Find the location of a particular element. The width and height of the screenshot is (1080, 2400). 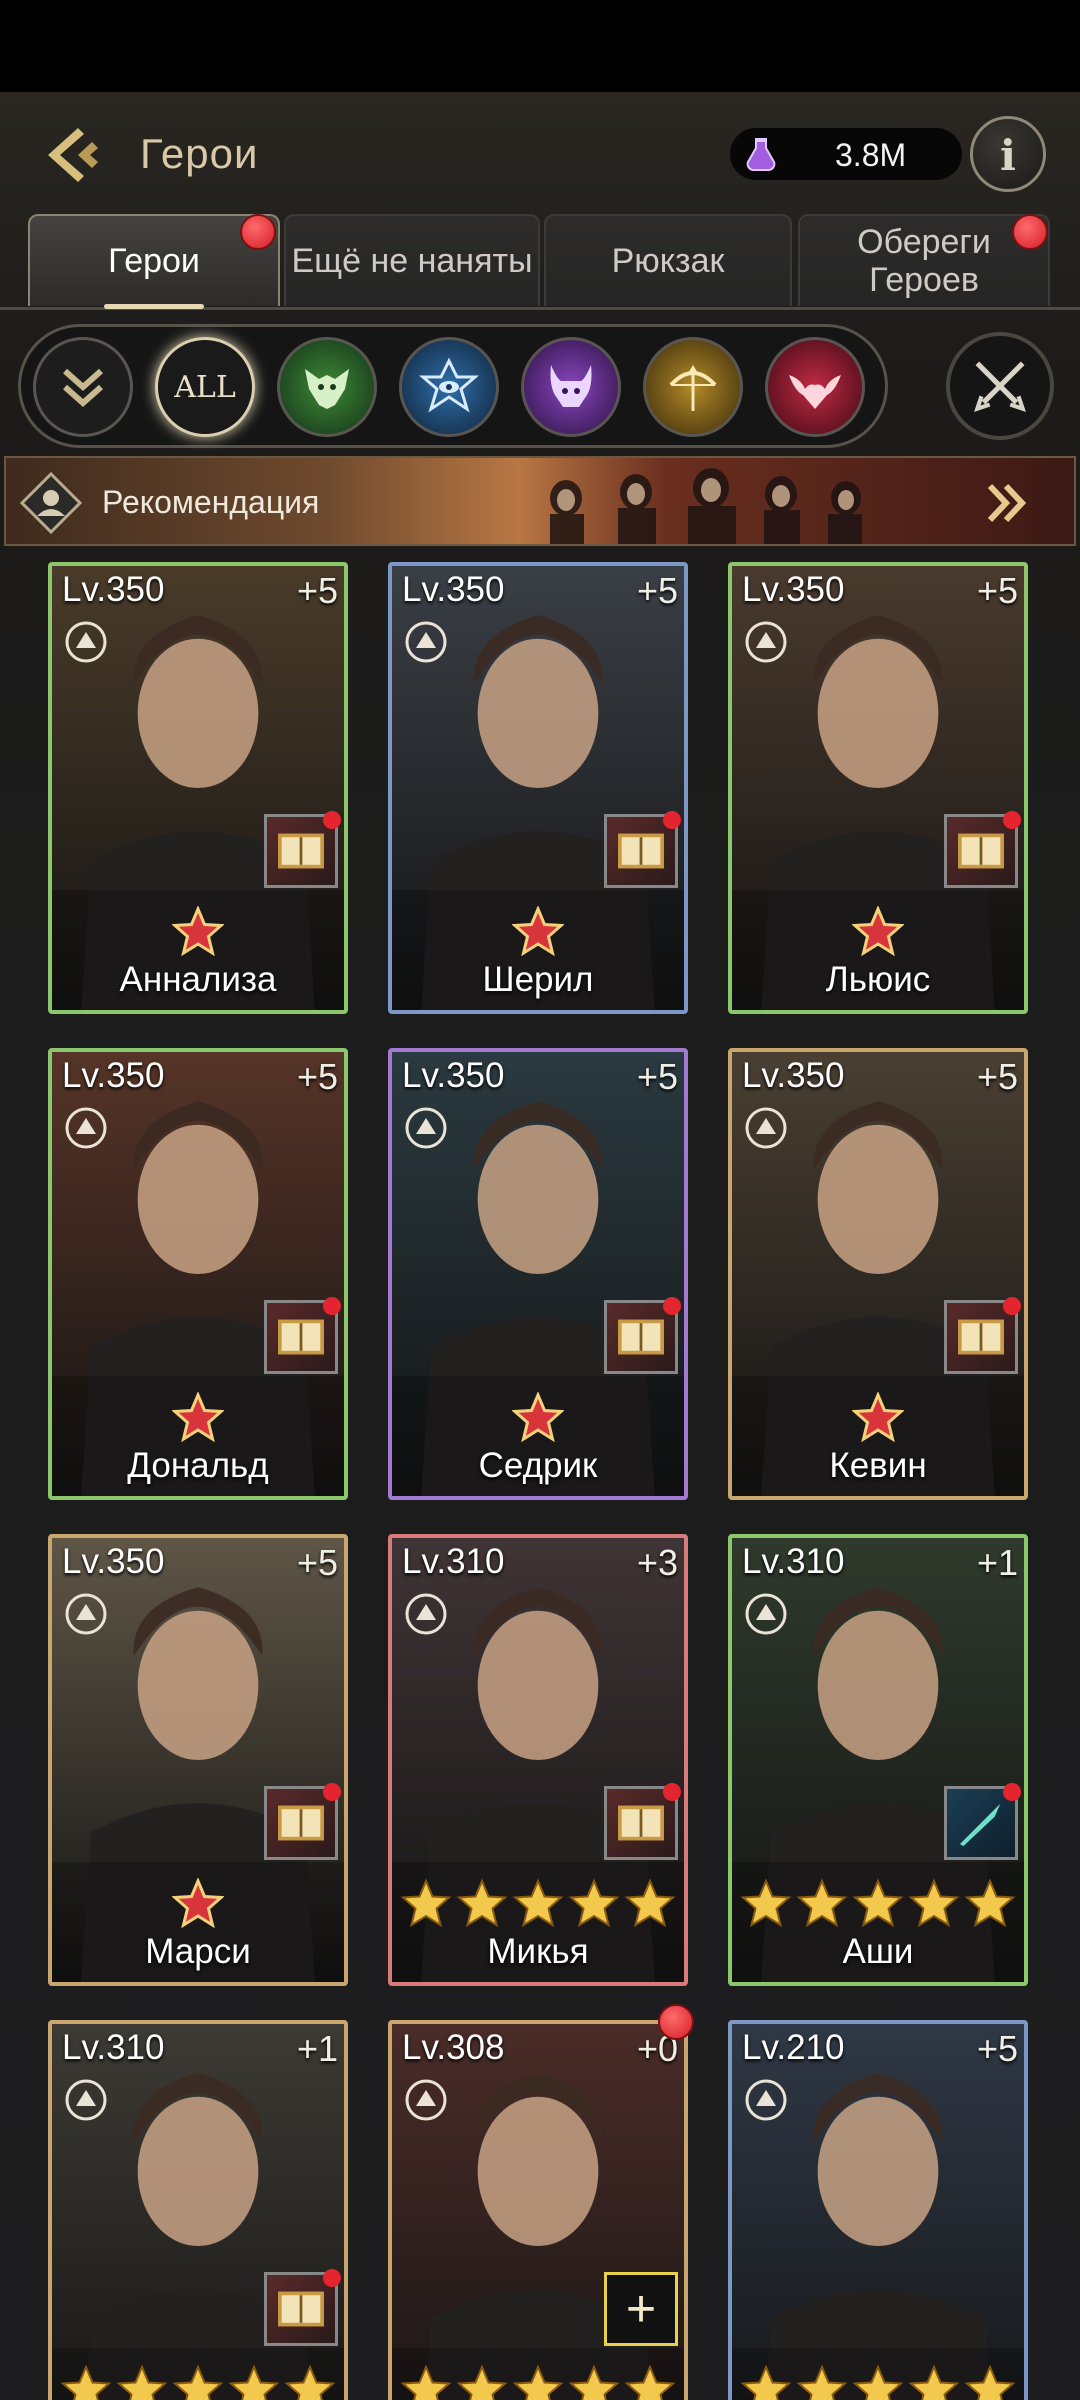

double-chevron-right-icon is located at coordinates (1007, 503).